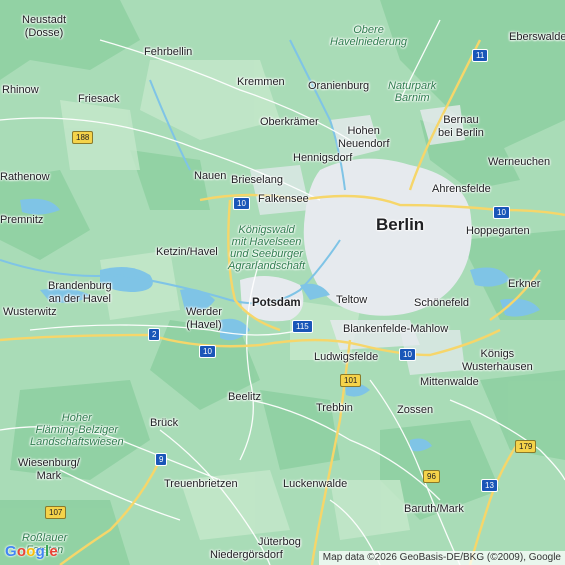 The width and height of the screenshot is (565, 565). I want to click on city-label-eberswalde: Eberswalde, so click(537, 37).